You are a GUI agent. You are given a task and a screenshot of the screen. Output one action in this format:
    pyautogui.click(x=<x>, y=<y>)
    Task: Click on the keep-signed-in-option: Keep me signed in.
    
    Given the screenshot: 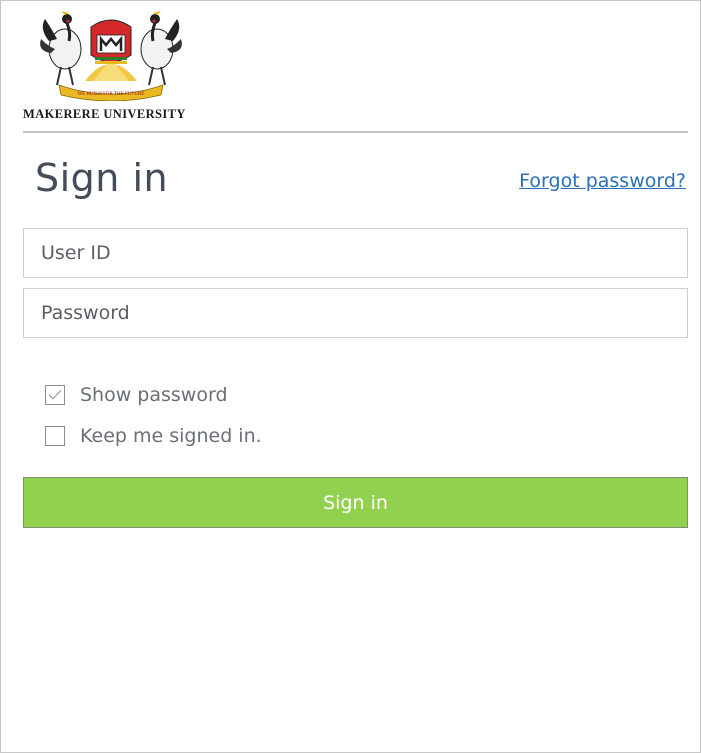 What is the action you would take?
    pyautogui.click(x=153, y=436)
    